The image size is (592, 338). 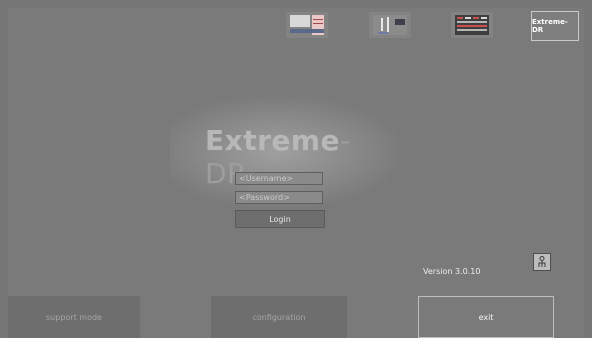 I want to click on brand-logo: Extreme-DR, so click(x=555, y=26).